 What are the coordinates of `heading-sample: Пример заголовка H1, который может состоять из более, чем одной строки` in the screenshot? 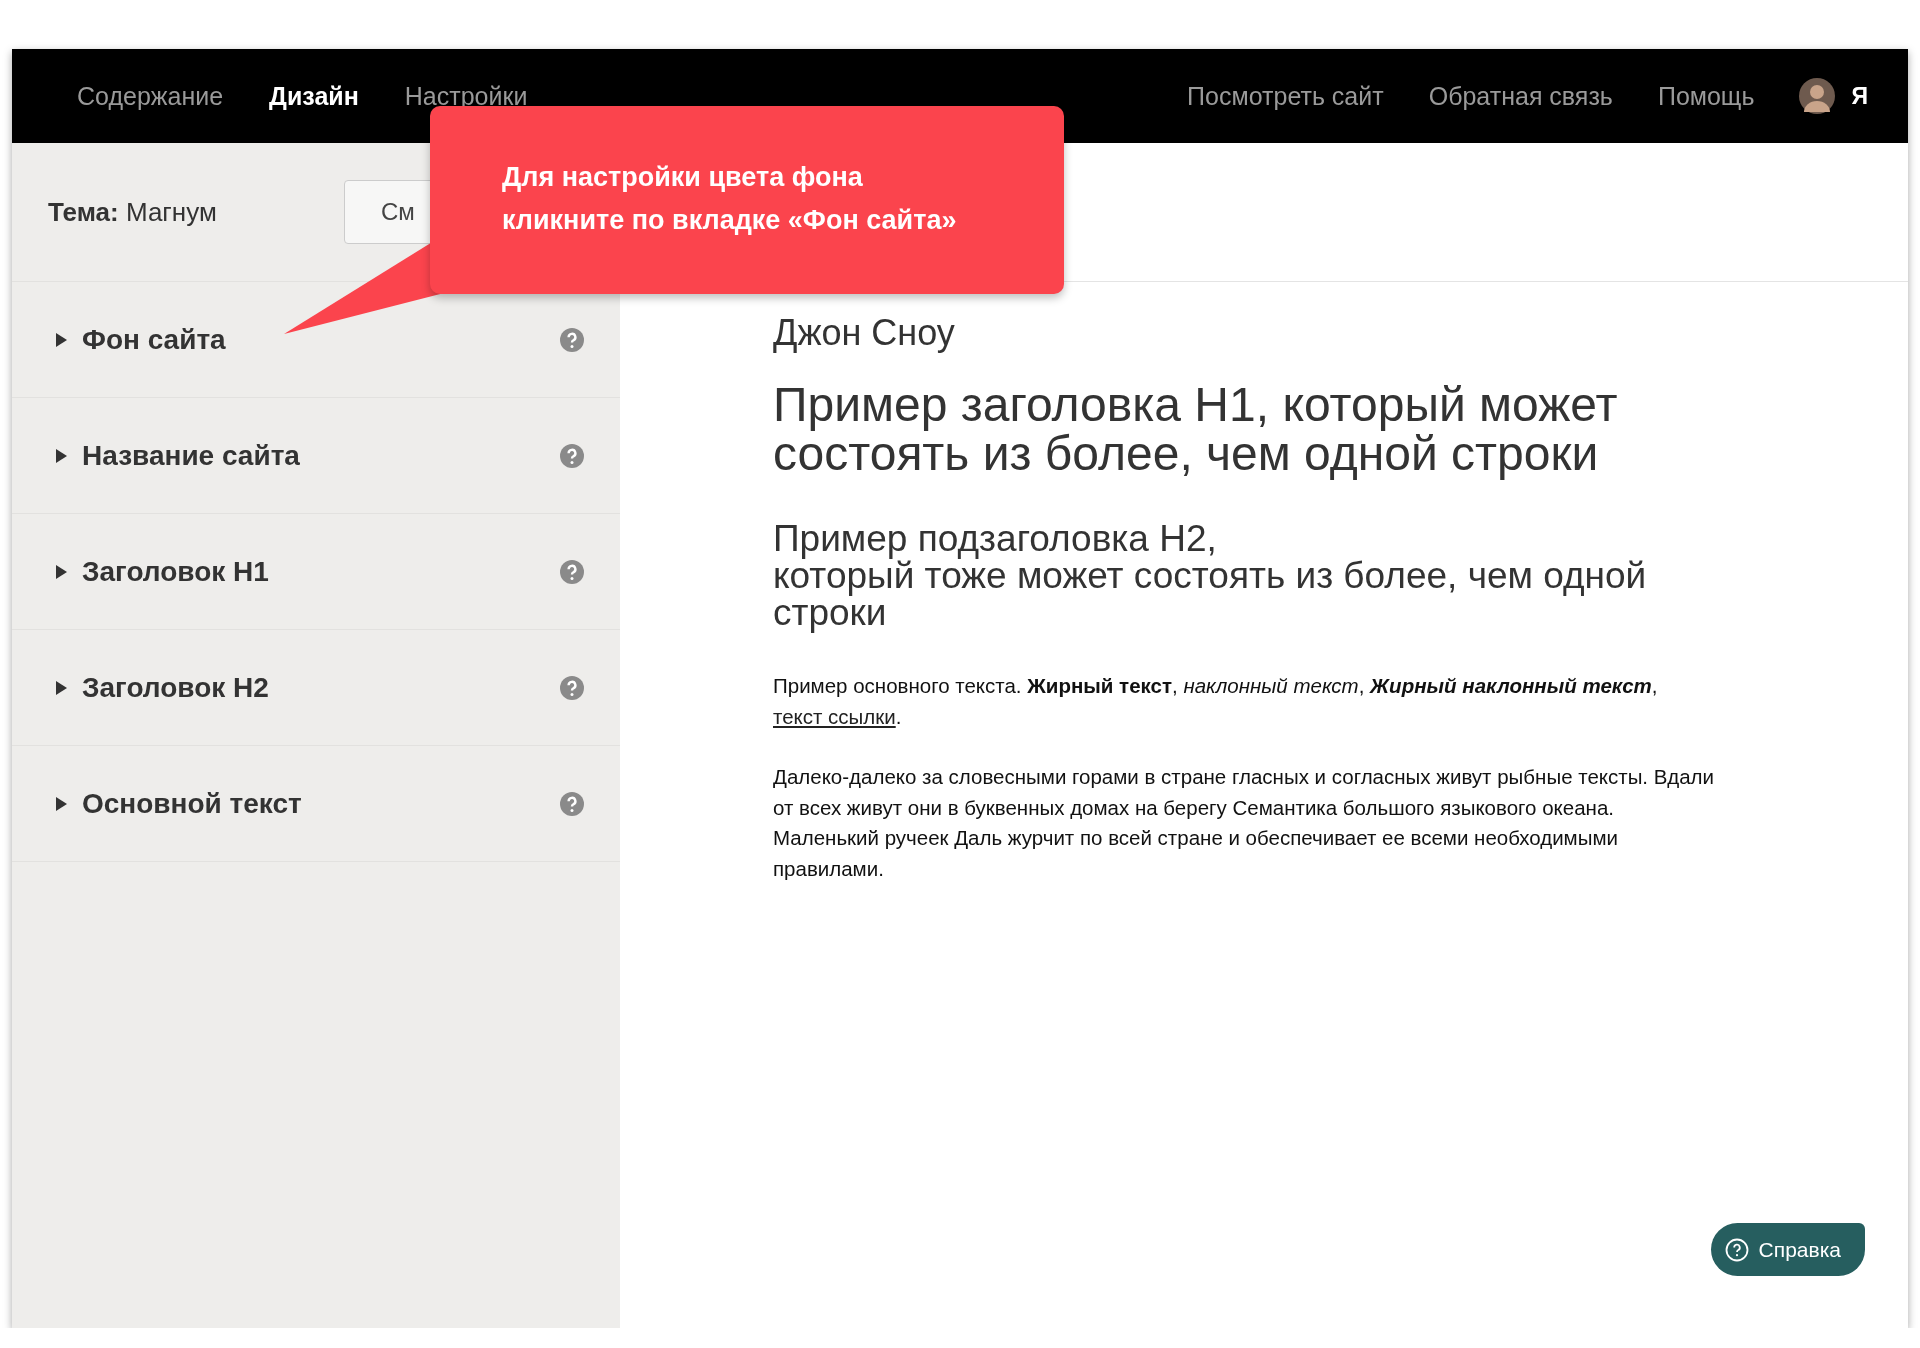 It's located at (1196, 429).